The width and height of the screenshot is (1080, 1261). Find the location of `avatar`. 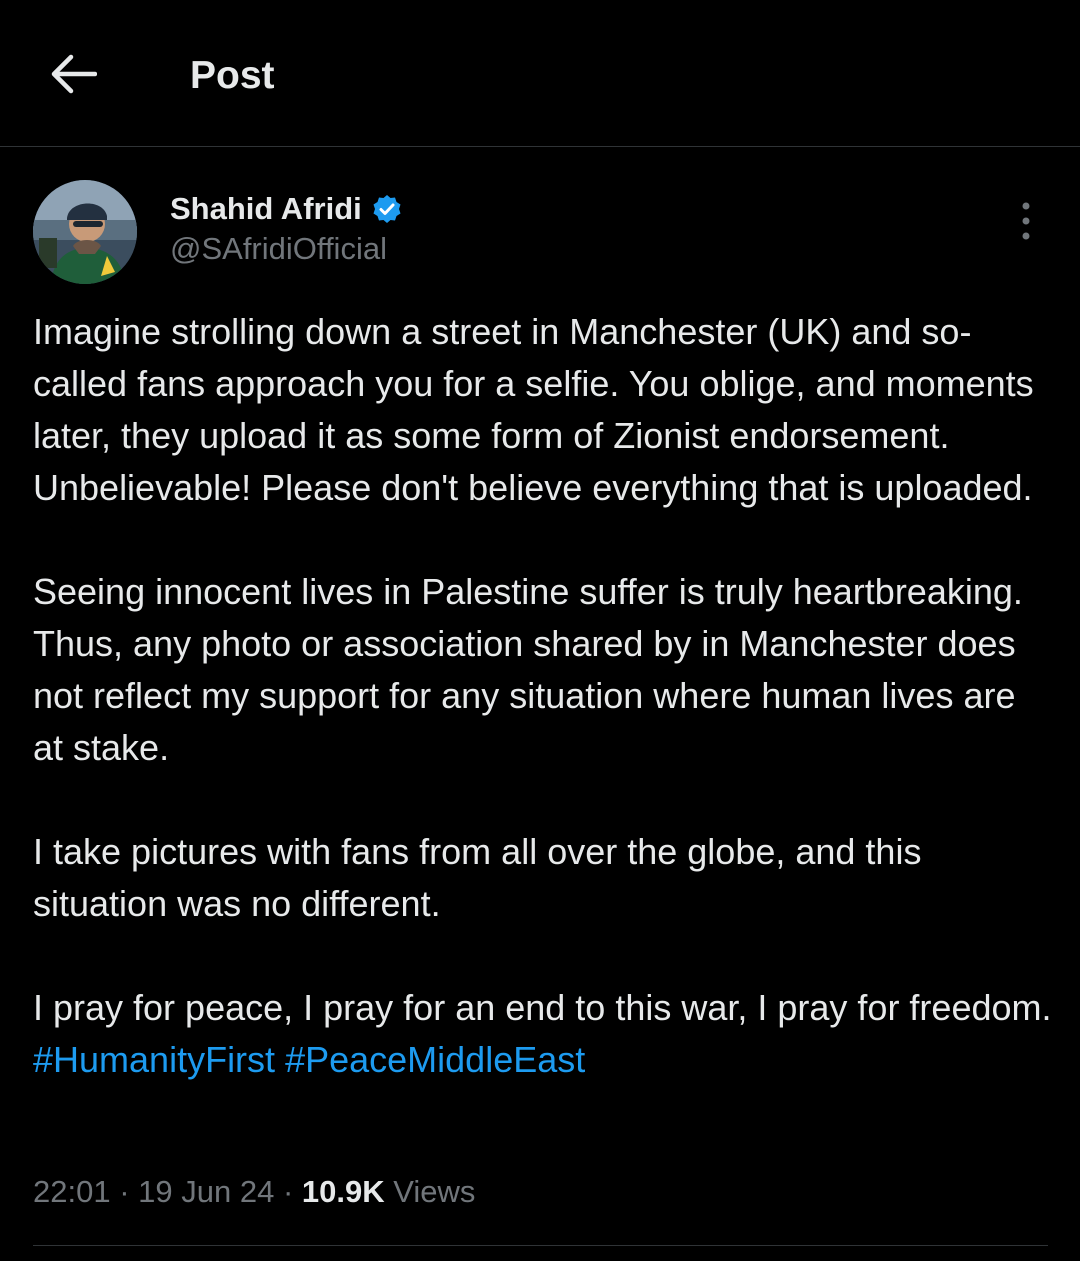

avatar is located at coordinates (85, 232).